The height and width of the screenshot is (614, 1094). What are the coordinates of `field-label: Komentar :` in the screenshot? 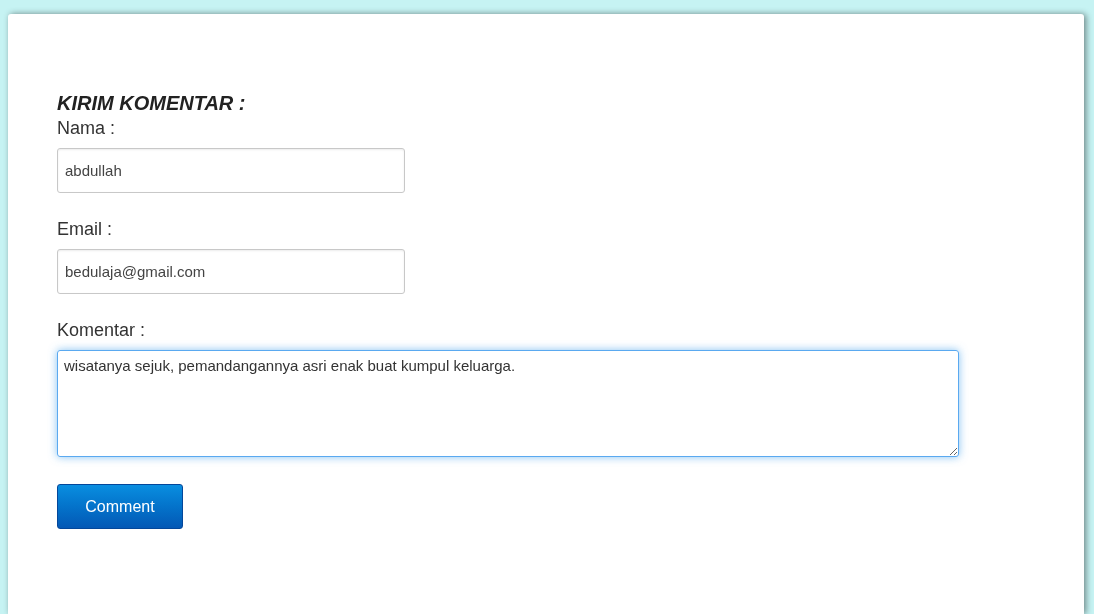 It's located at (102, 330).